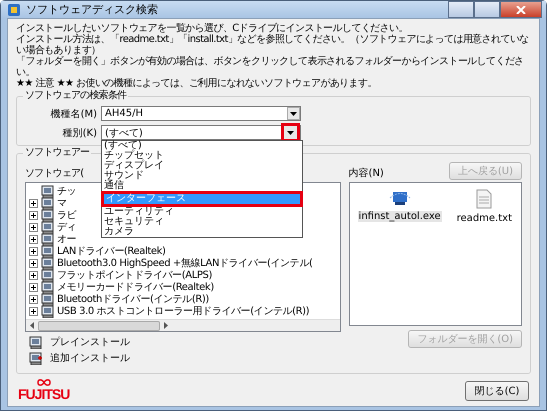  I want to click on dropdown-option: セキュリティ, so click(202, 222).